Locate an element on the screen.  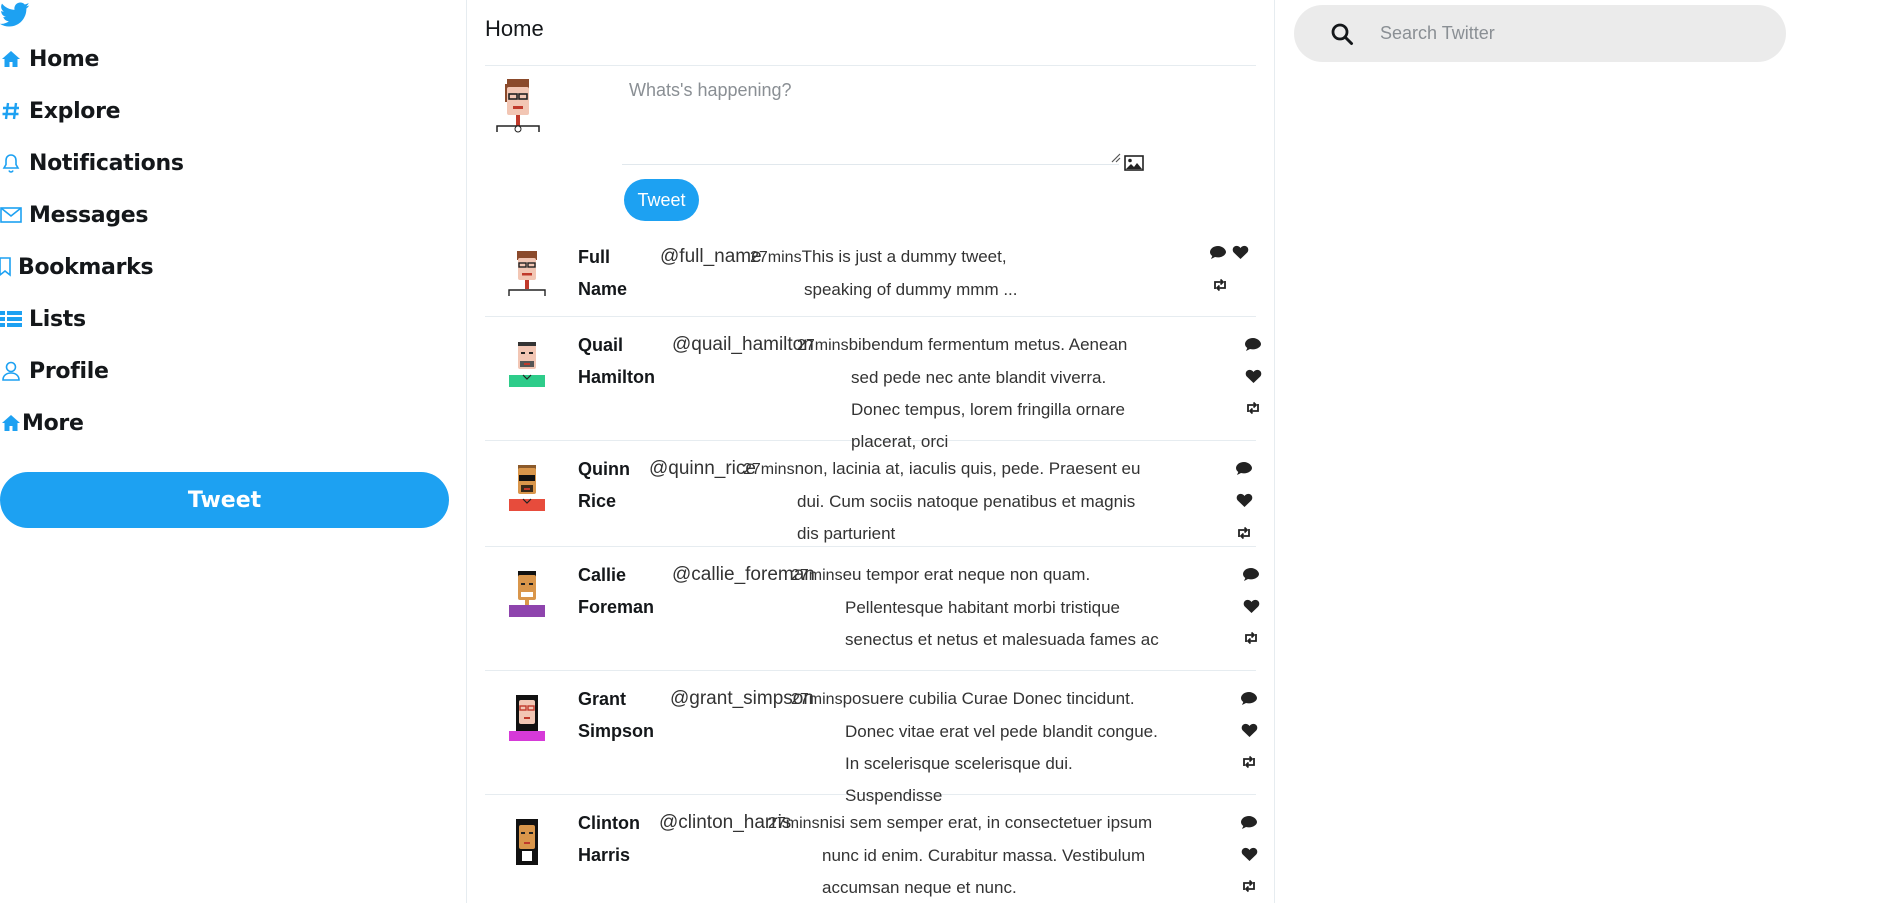
nav-item-explore: Explore is located at coordinates (92, 111).